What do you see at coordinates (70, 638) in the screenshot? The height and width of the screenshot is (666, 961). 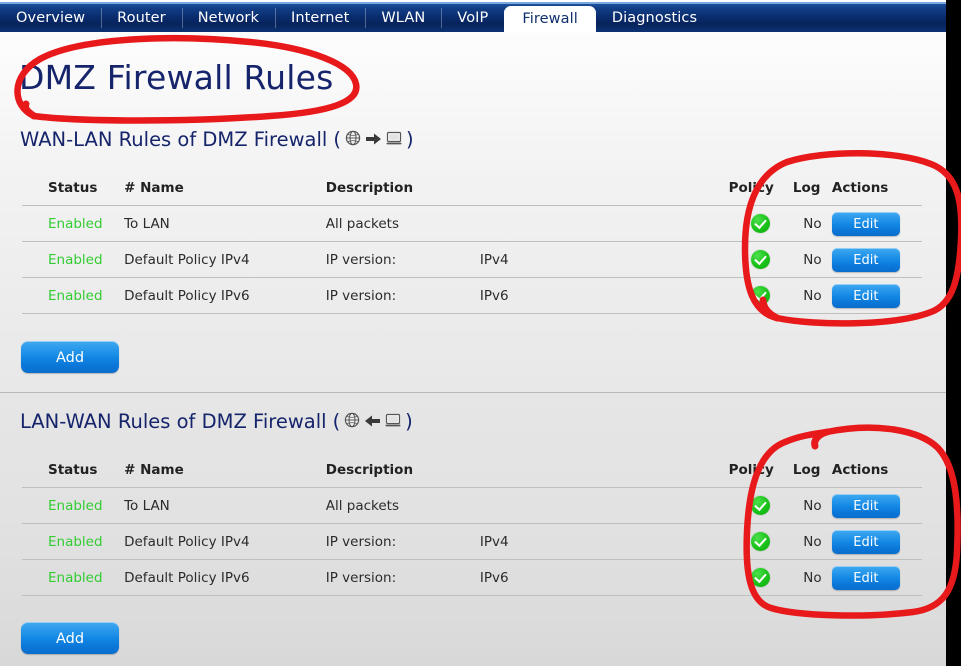 I see `add-rule-button-lan-wan: Add` at bounding box center [70, 638].